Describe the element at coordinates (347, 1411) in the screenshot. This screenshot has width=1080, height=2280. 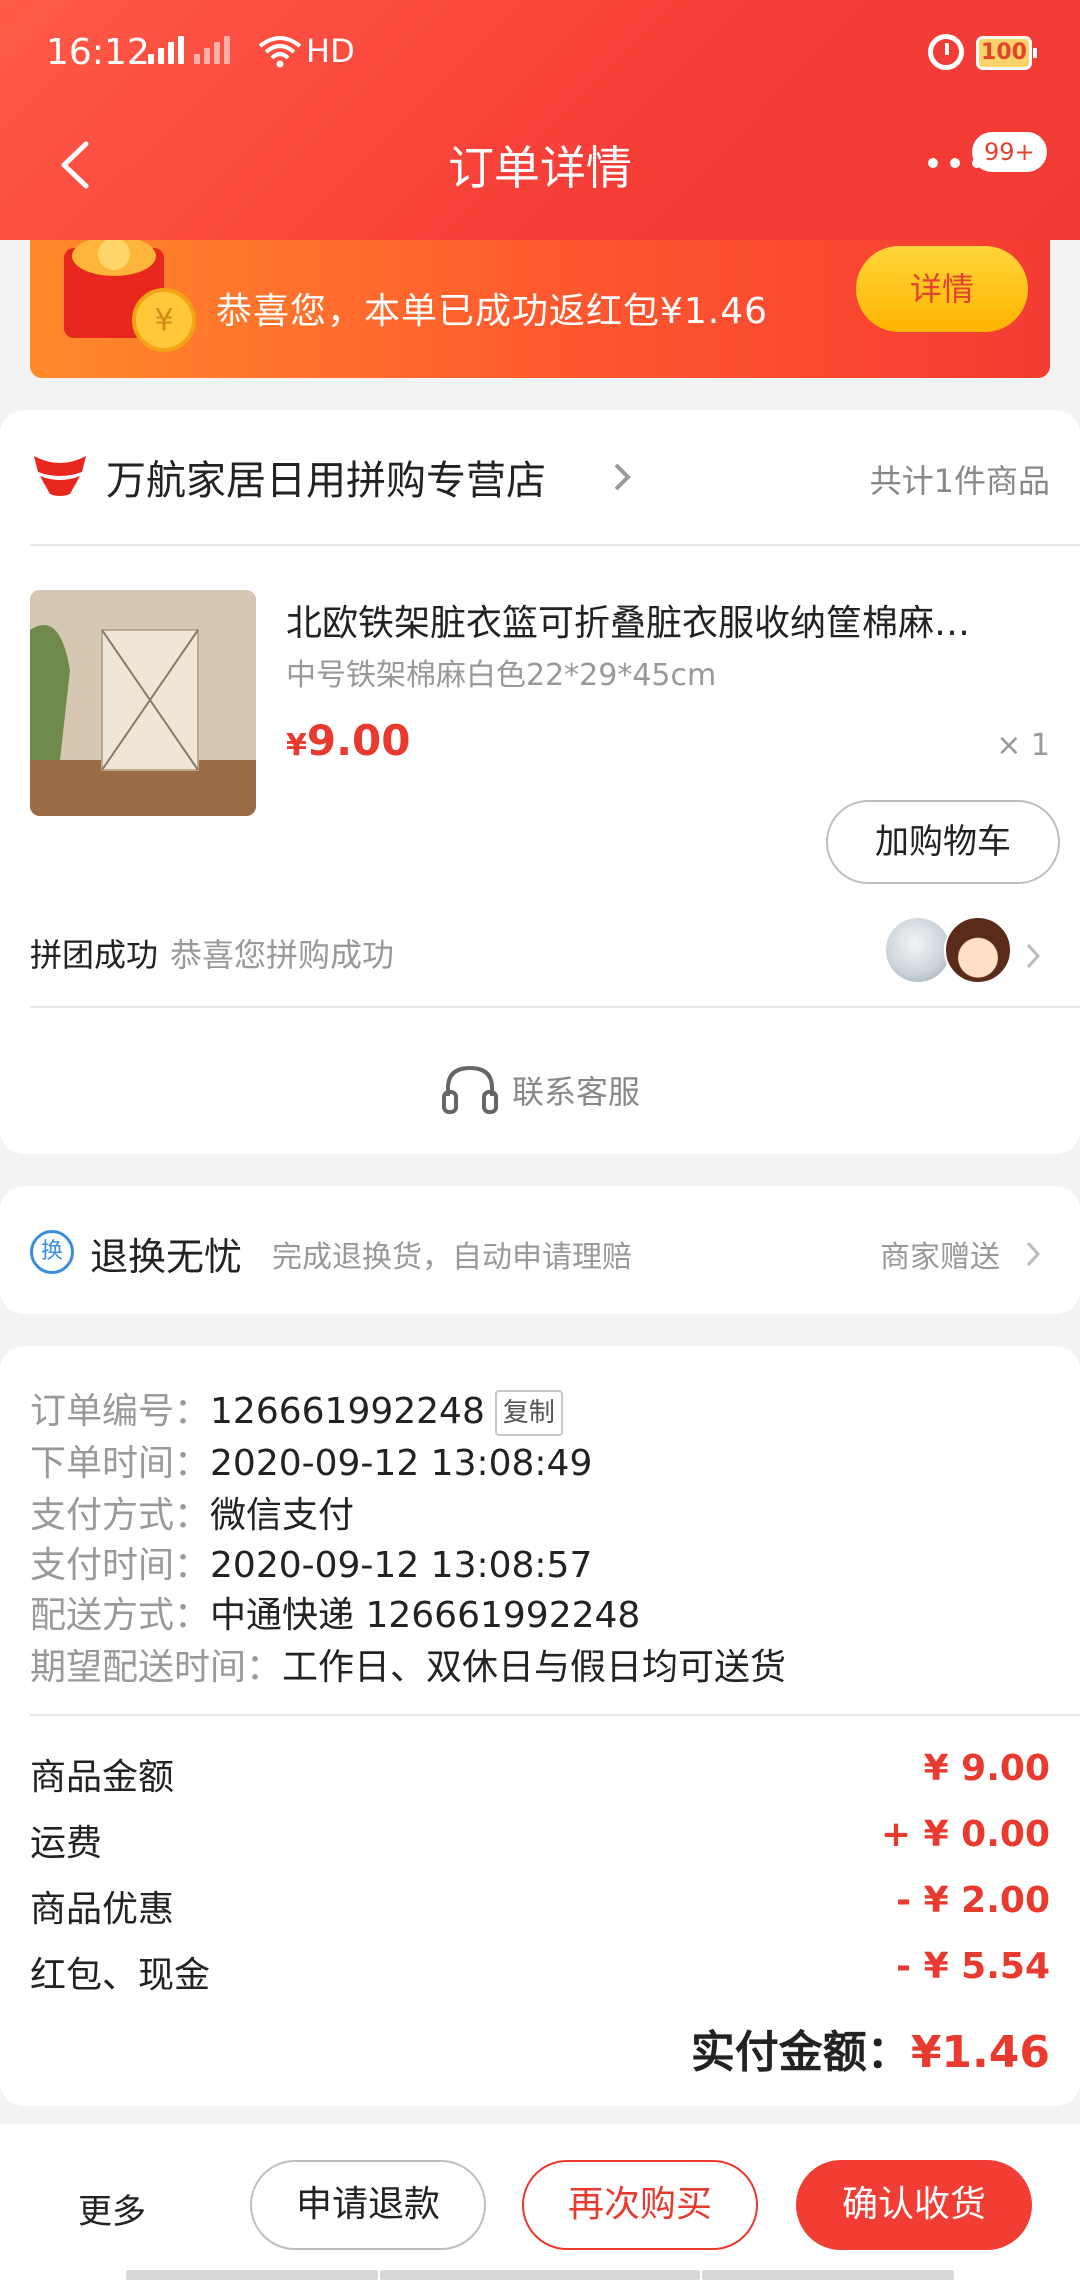
I see `info-value: 126661992248` at that location.